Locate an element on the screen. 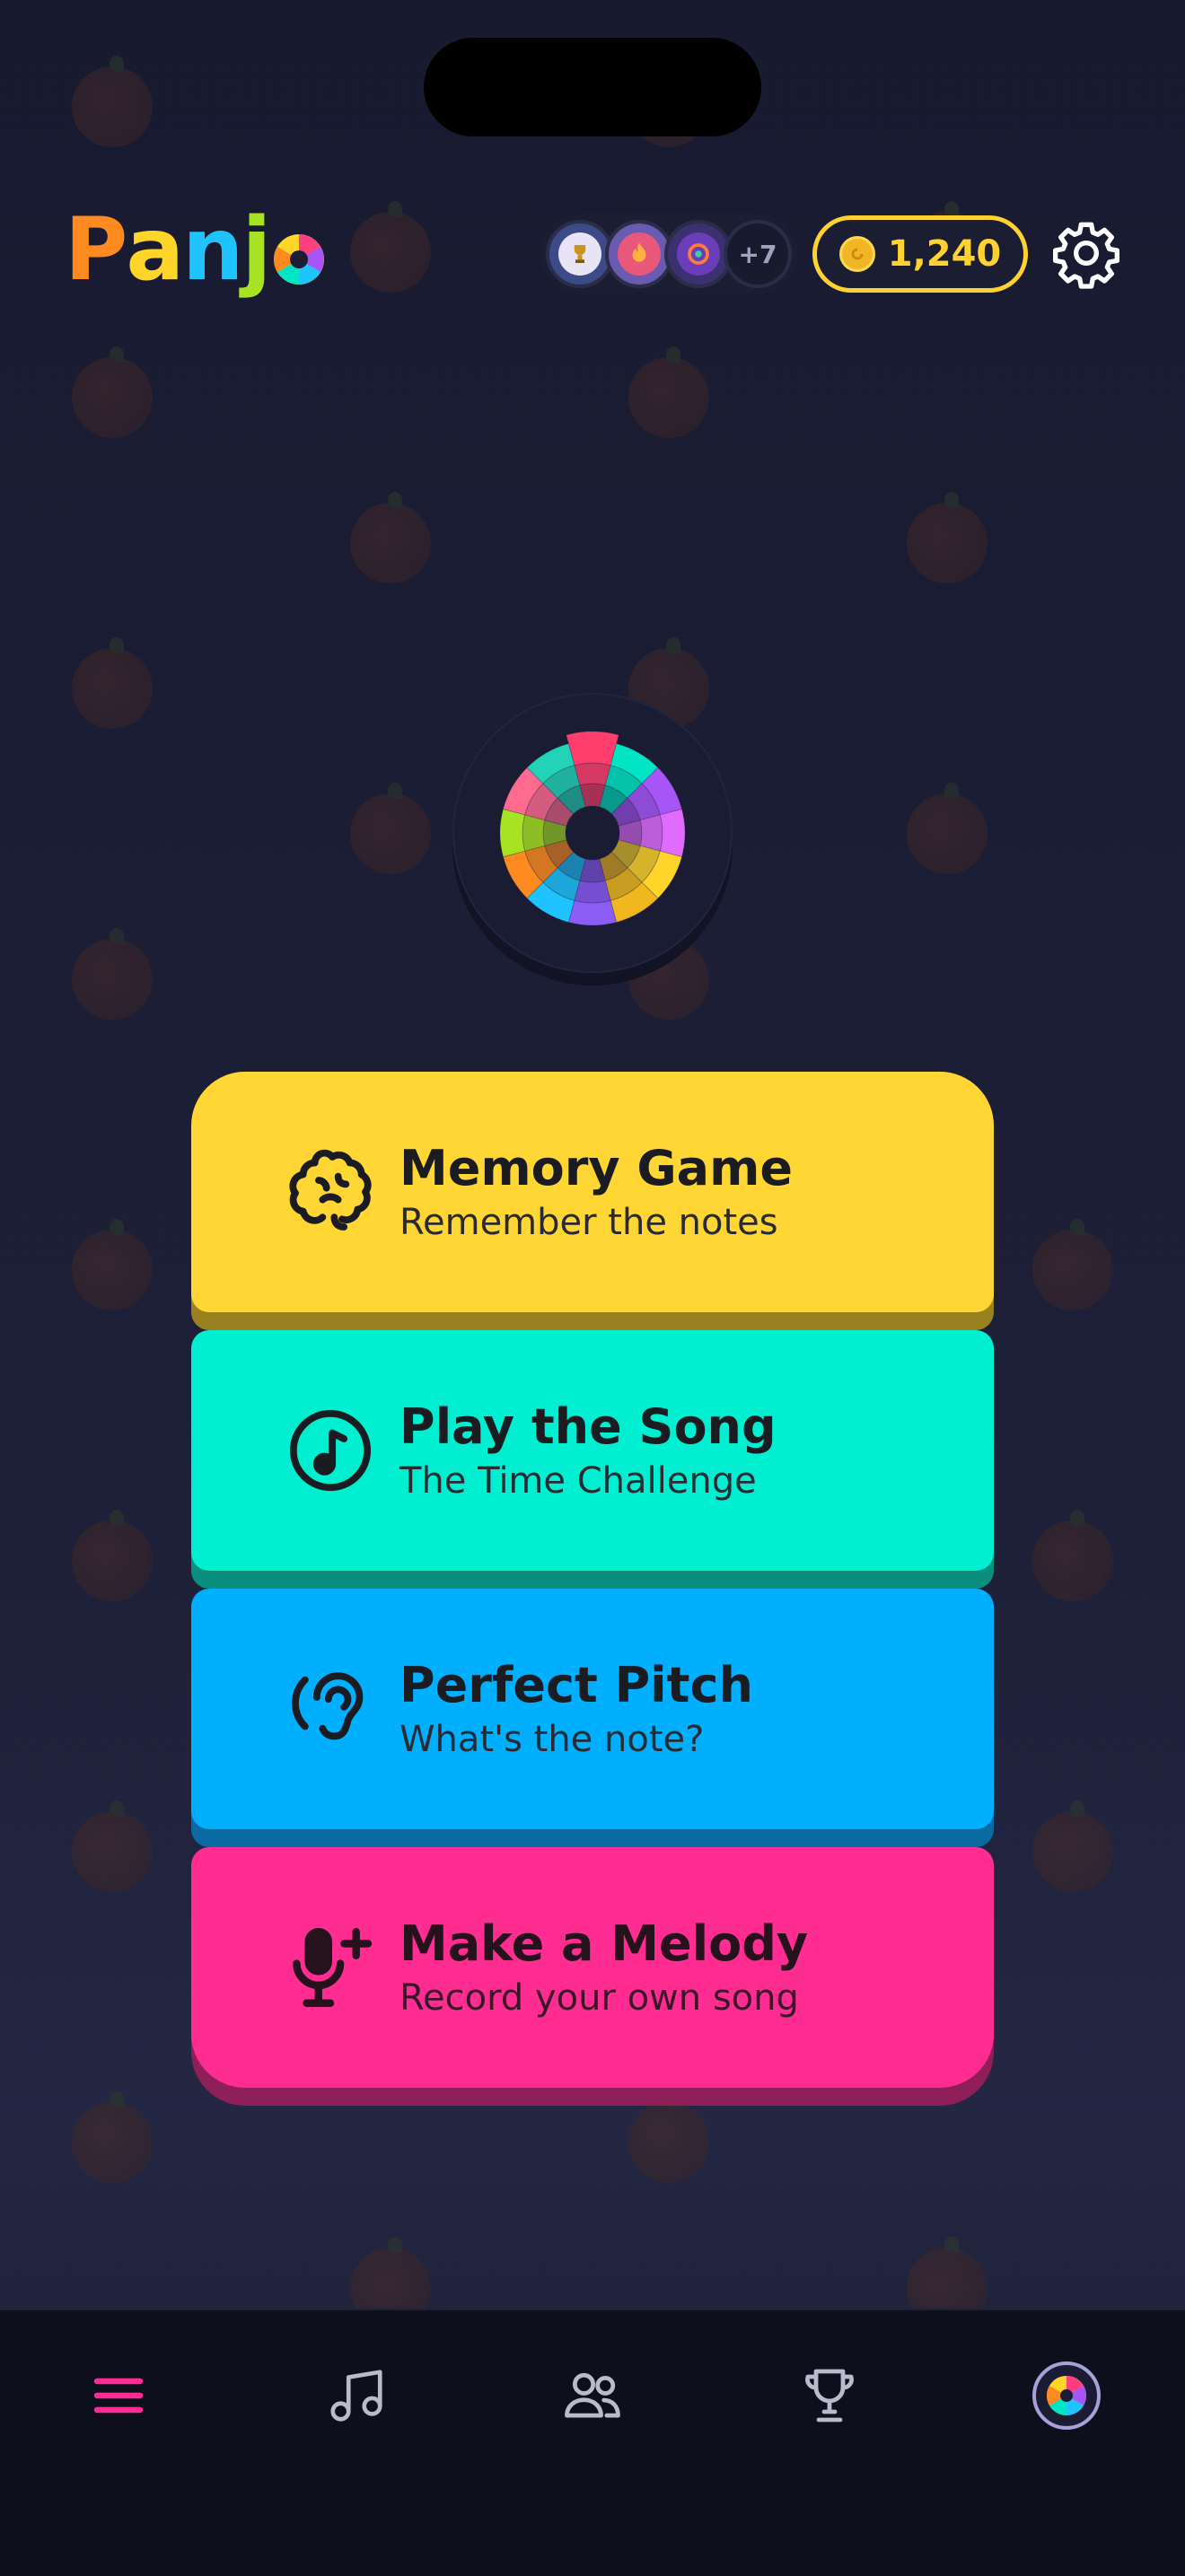 This screenshot has width=1185, height=2576. logo-letter: n is located at coordinates (212, 249).